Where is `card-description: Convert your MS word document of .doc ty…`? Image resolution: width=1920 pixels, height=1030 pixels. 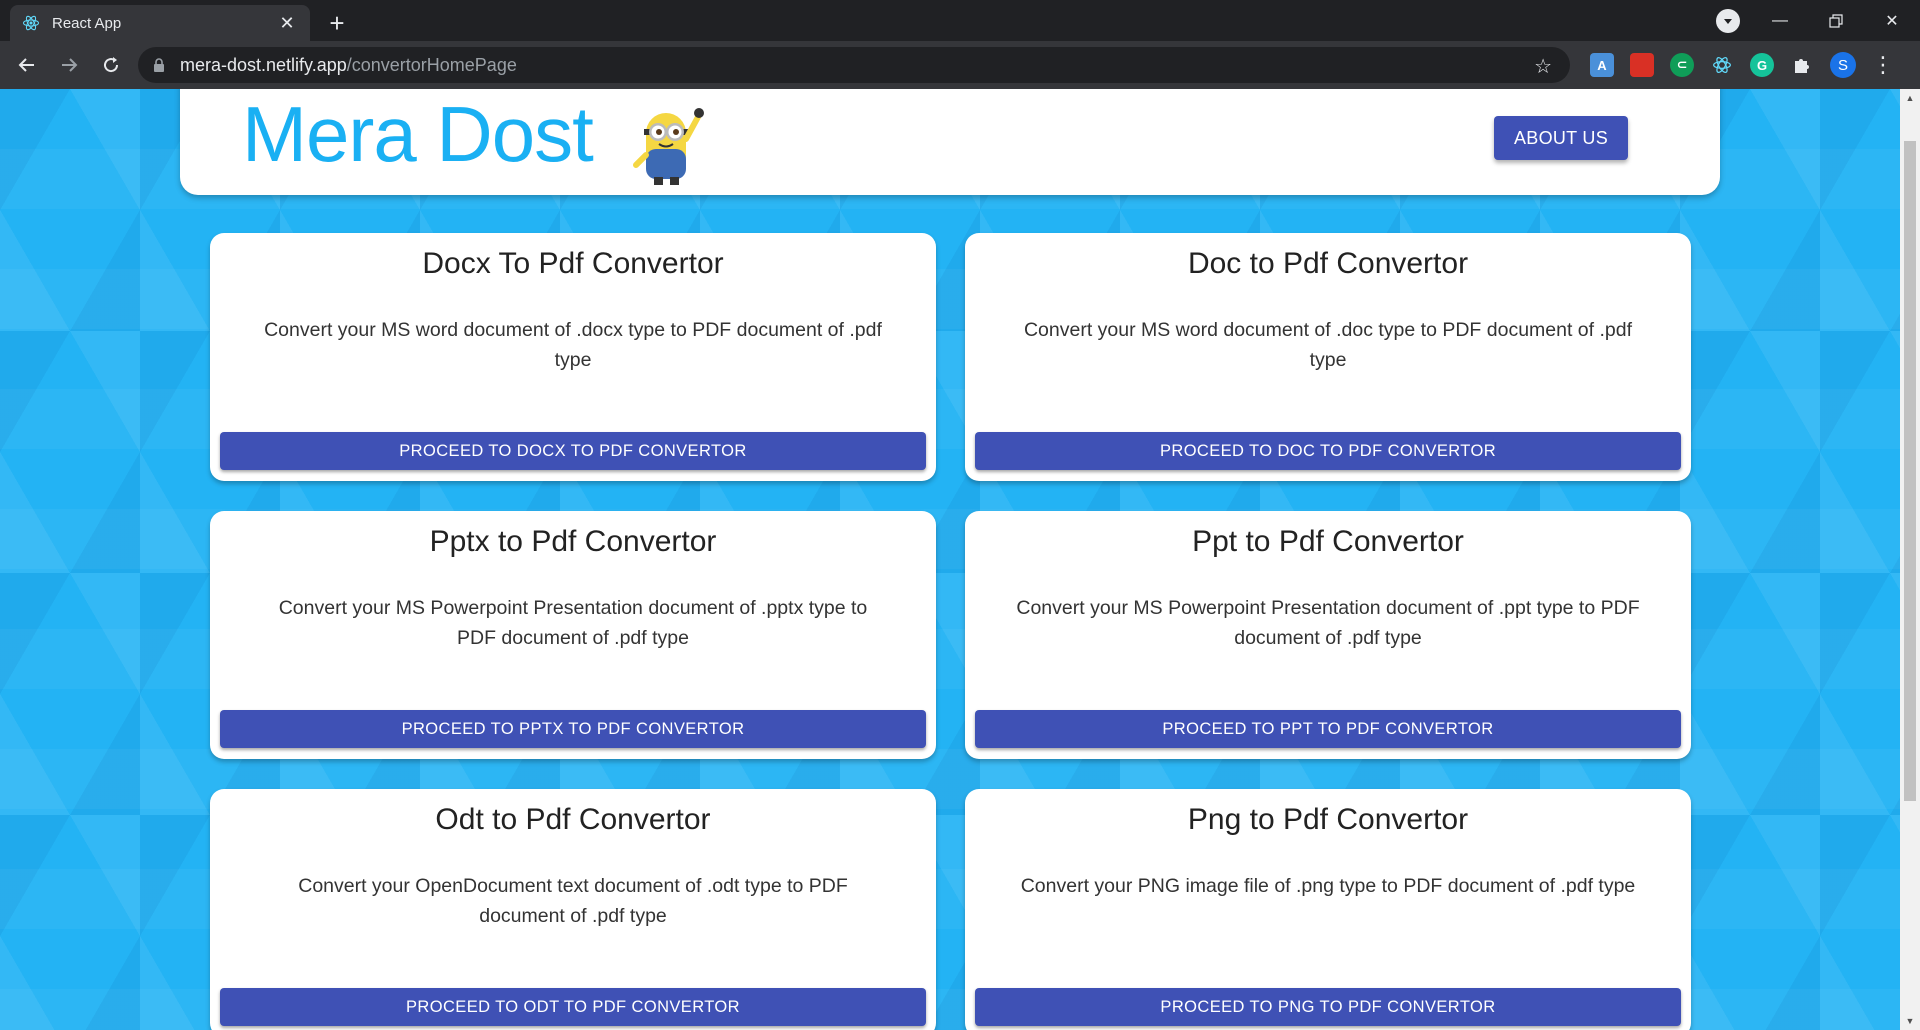
card-description: Convert your MS word document of .doc ty… is located at coordinates (1328, 345).